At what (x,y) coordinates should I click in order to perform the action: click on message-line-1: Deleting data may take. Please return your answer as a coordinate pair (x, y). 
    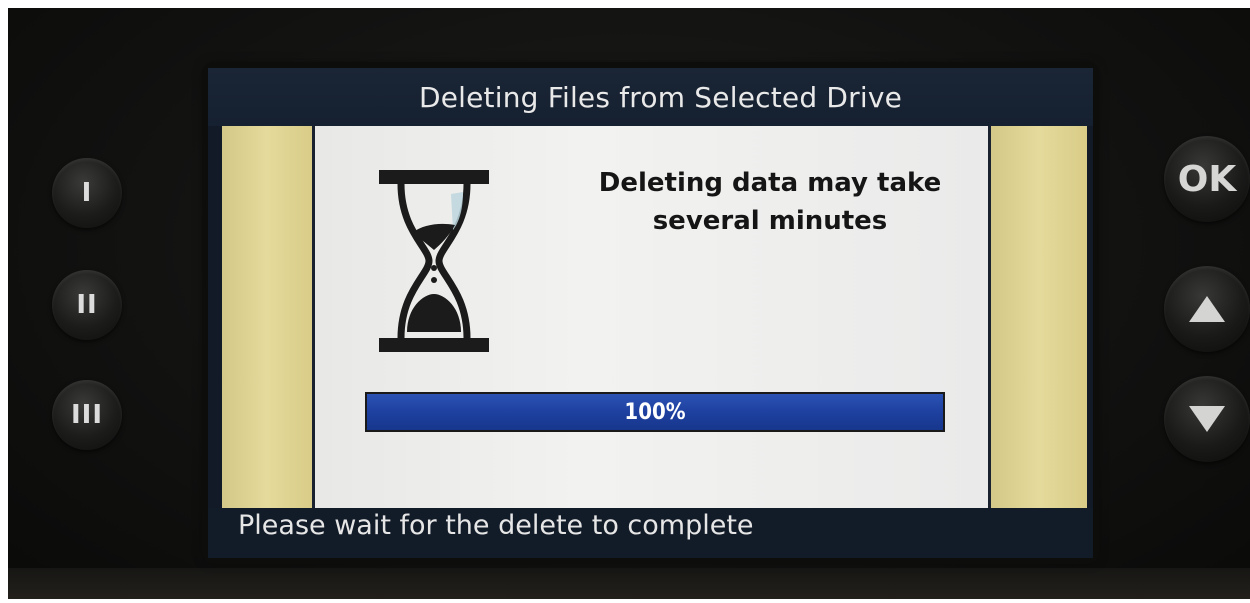
    Looking at the image, I should click on (770, 183).